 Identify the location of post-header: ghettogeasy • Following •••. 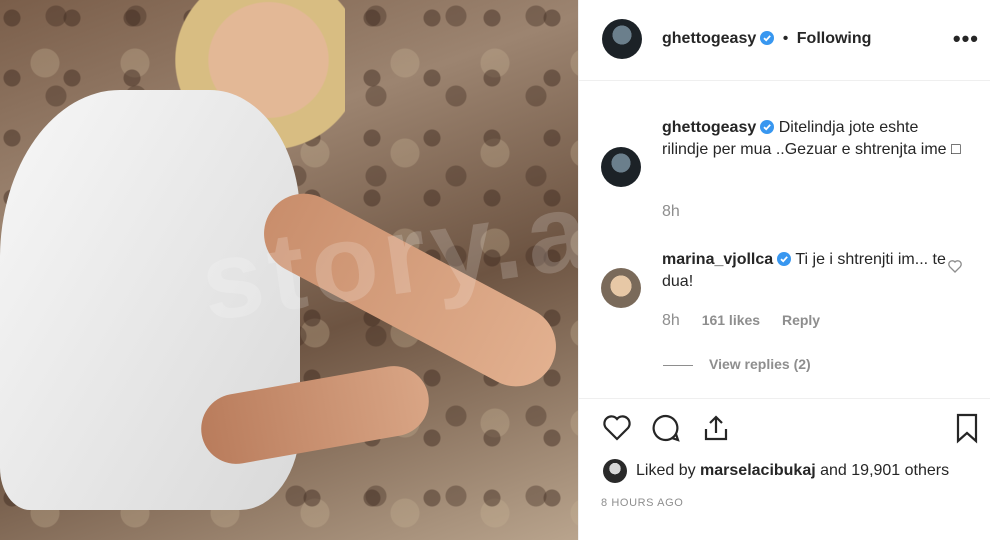
(784, 40).